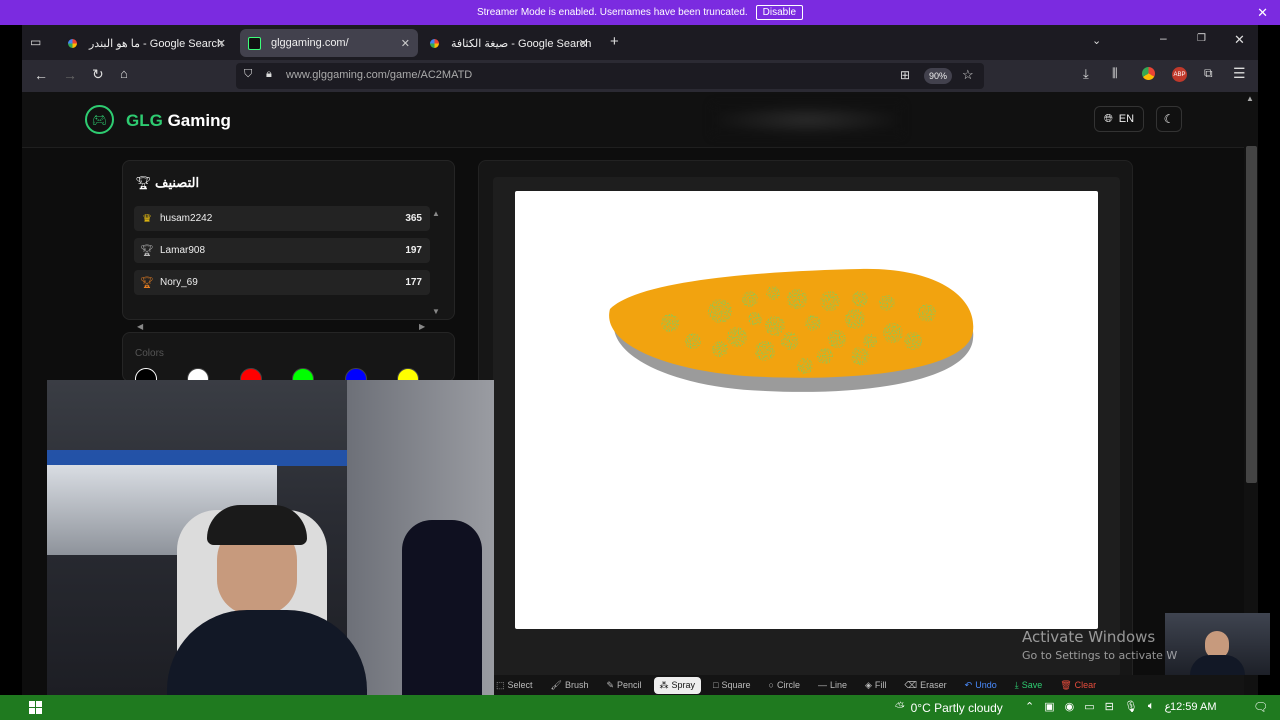  Describe the element at coordinates (508, 43) in the screenshot. I see `tab-google-search-2: صيغة الكثافة - Google Search ✕` at that location.